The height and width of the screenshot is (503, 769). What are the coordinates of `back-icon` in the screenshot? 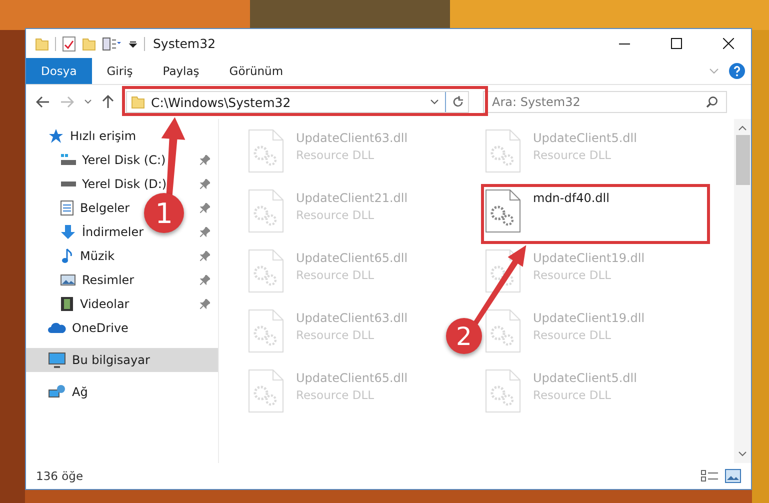 It's located at (43, 102).